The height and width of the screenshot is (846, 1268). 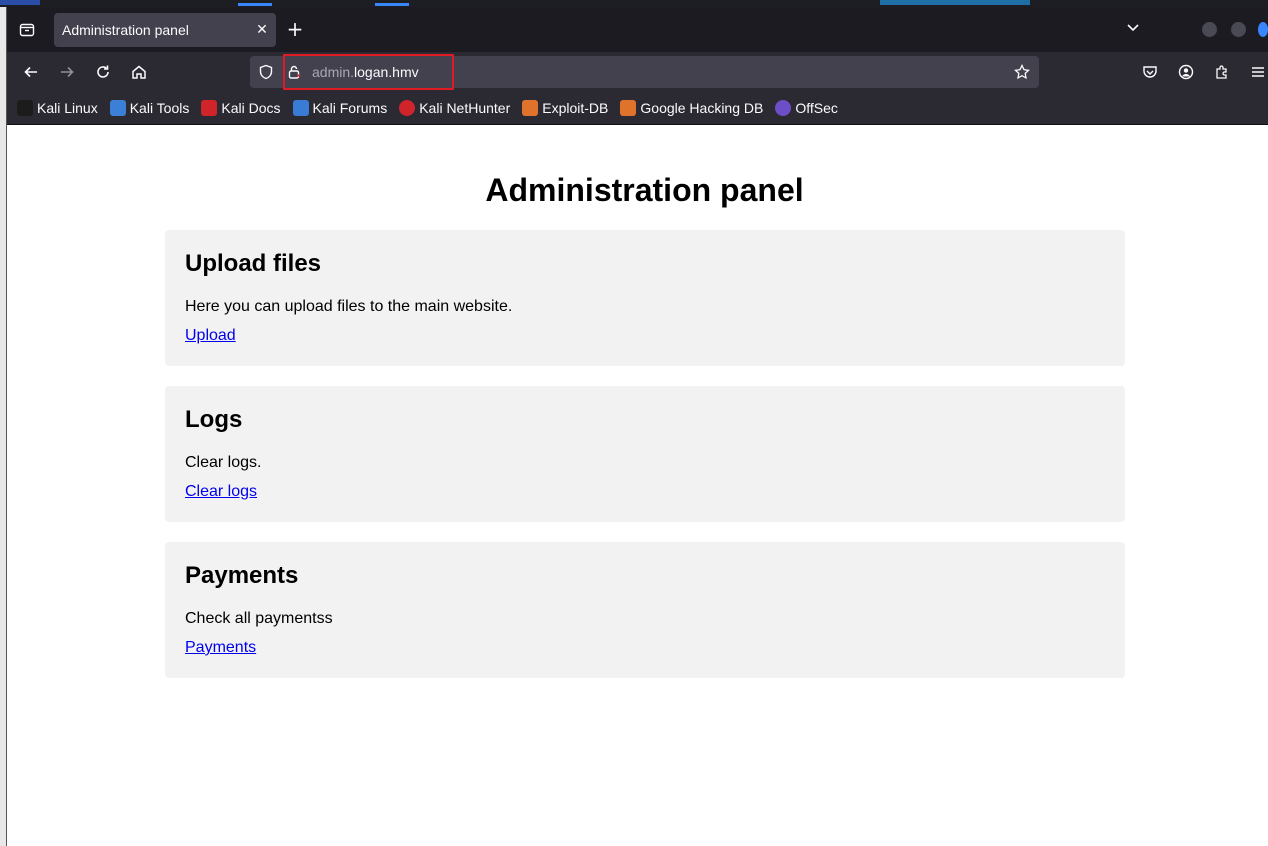 What do you see at coordinates (159, 108) in the screenshot?
I see `bookmark-label: Kali Tools` at bounding box center [159, 108].